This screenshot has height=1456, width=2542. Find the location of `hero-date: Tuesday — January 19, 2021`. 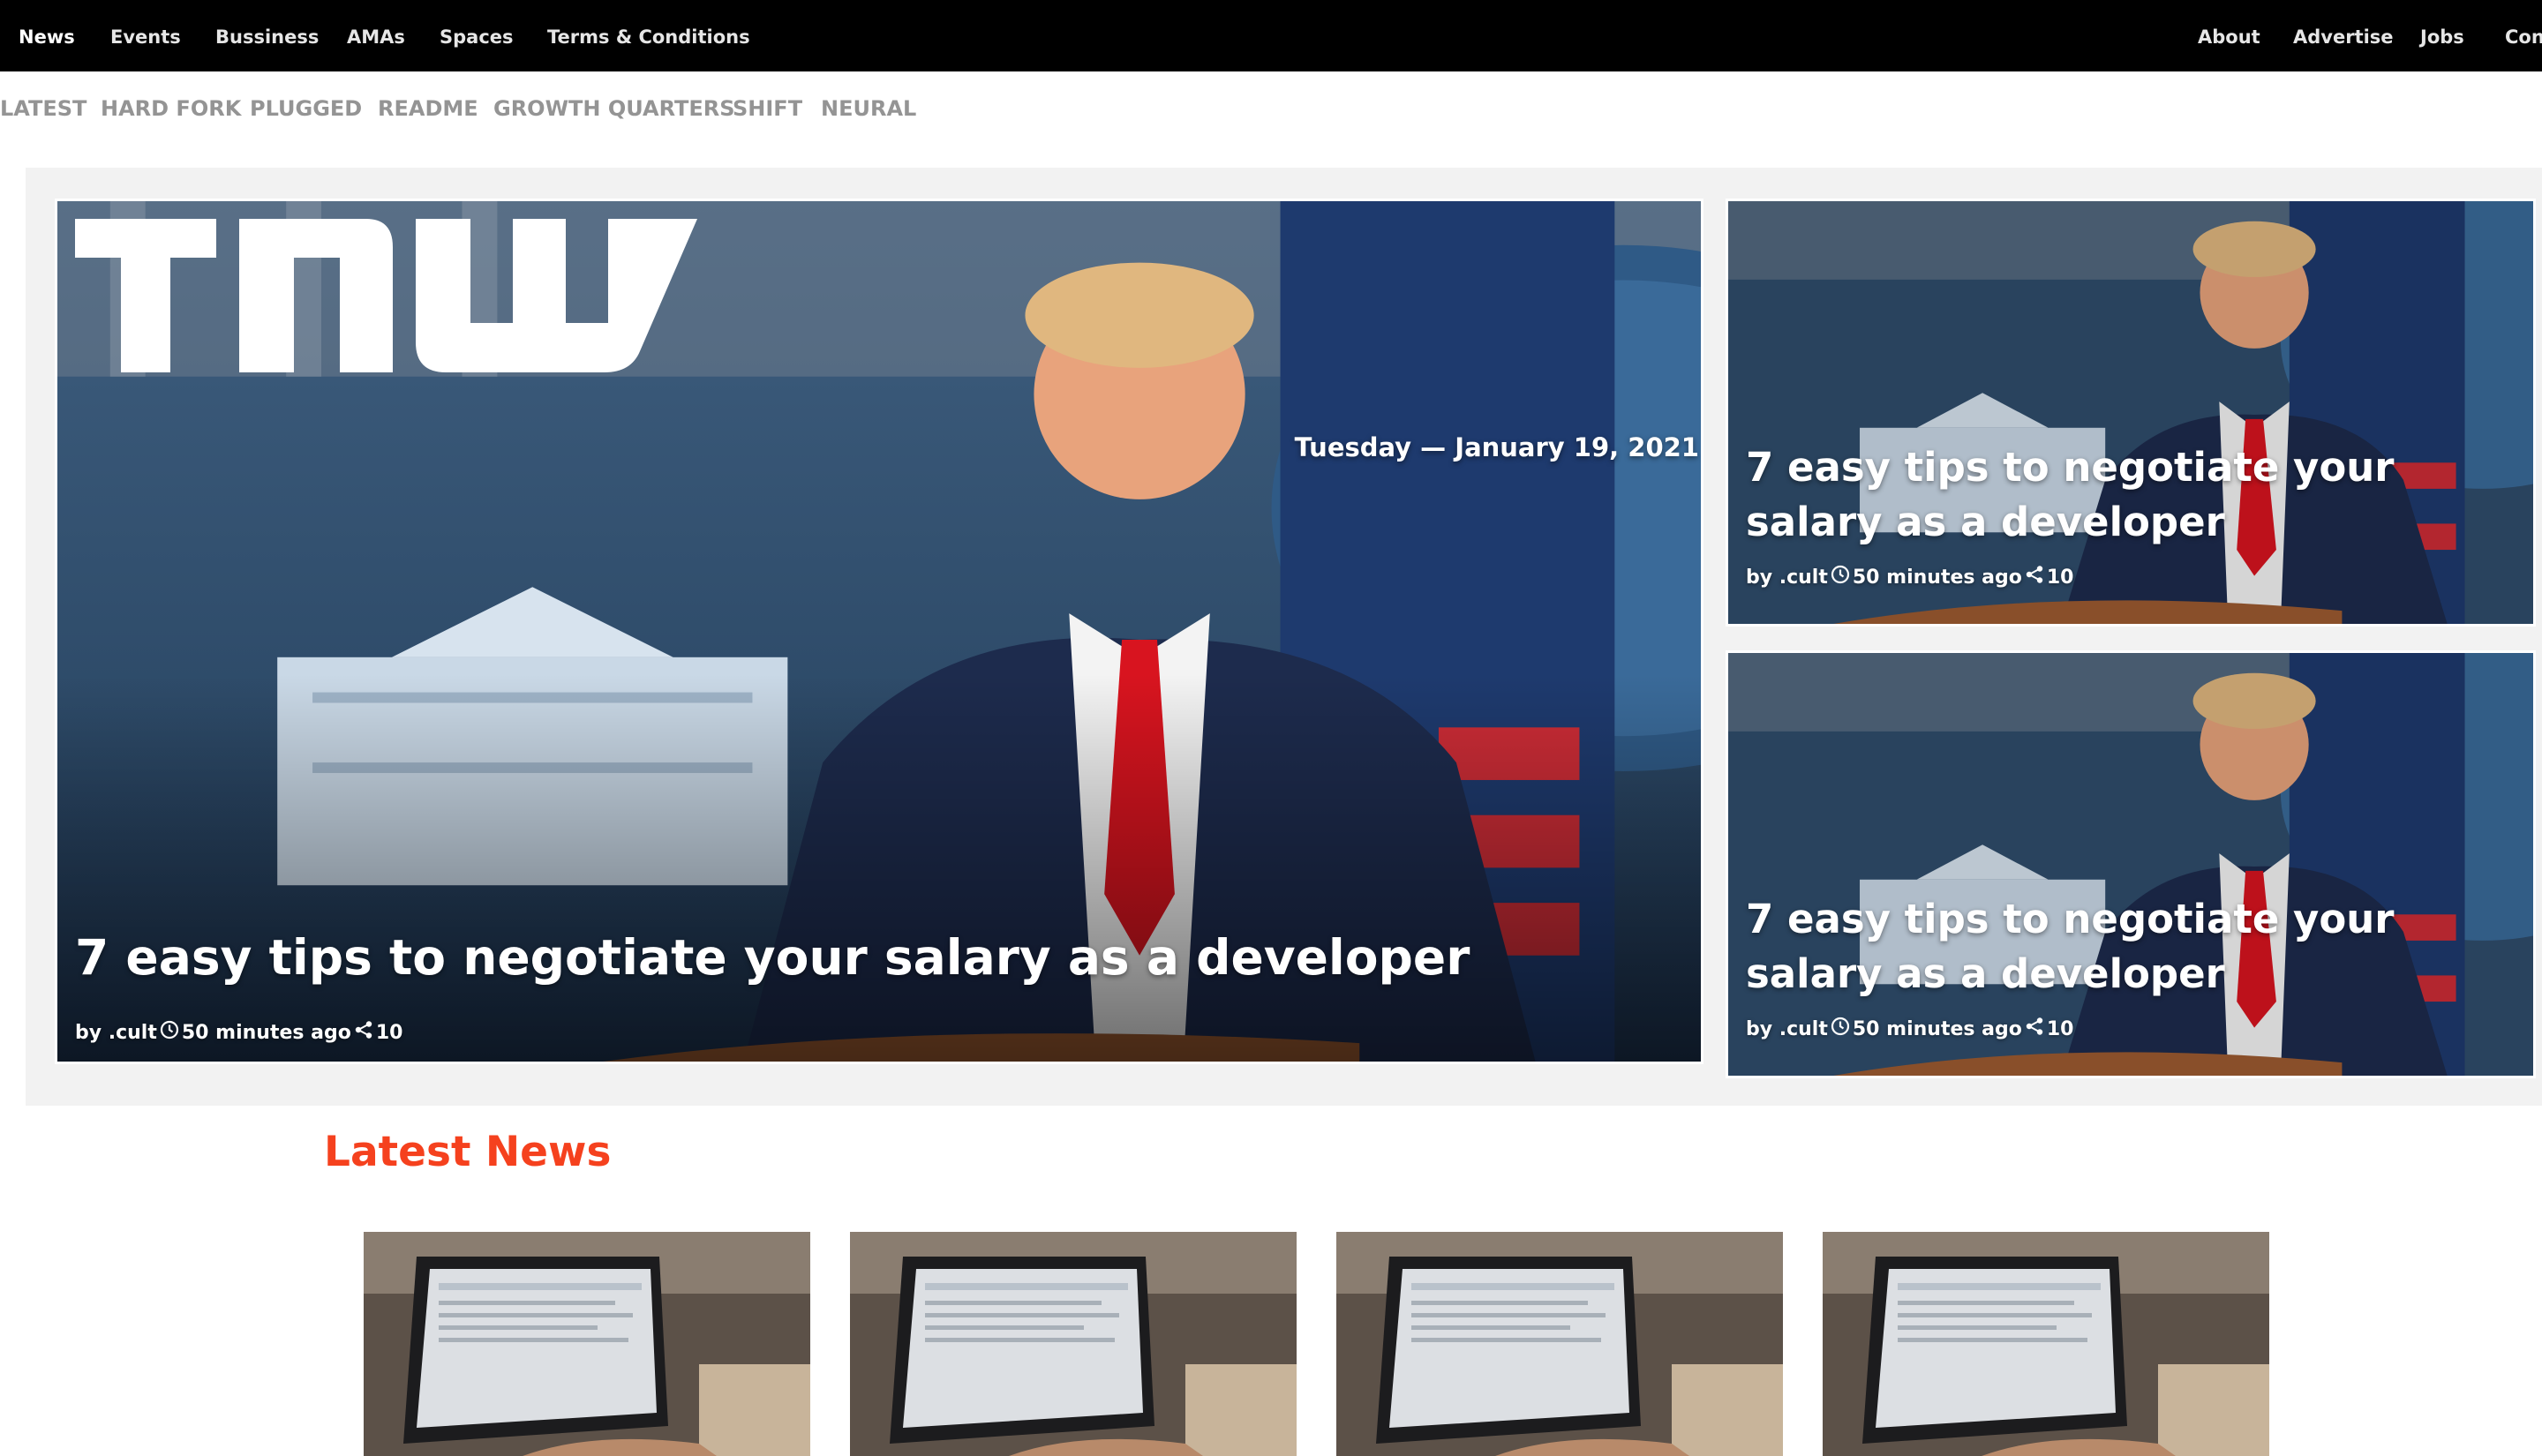

hero-date: Tuesday — January 19, 2021 is located at coordinates (1496, 447).